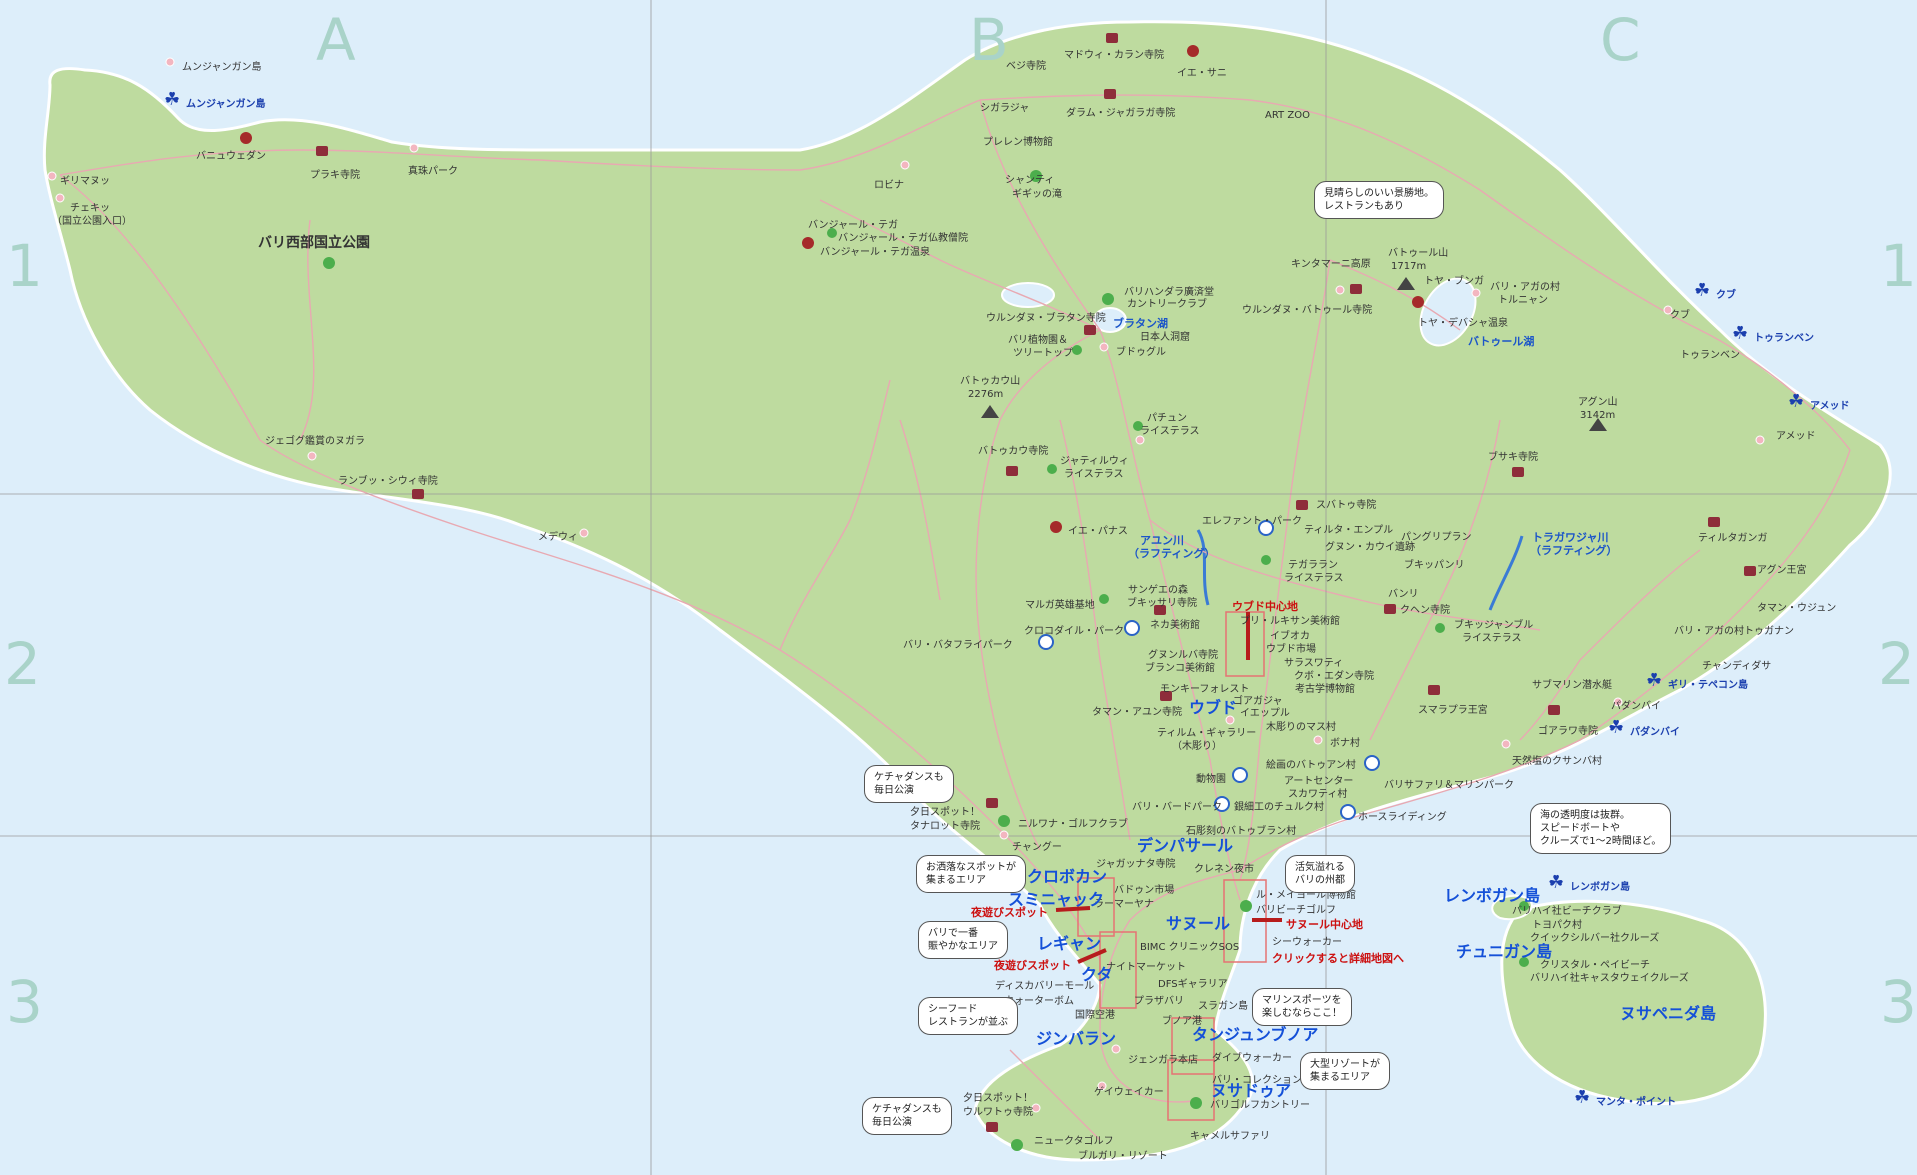  What do you see at coordinates (1096, 973) in the screenshot?
I see `kuta_area-area-label: クタ` at bounding box center [1096, 973].